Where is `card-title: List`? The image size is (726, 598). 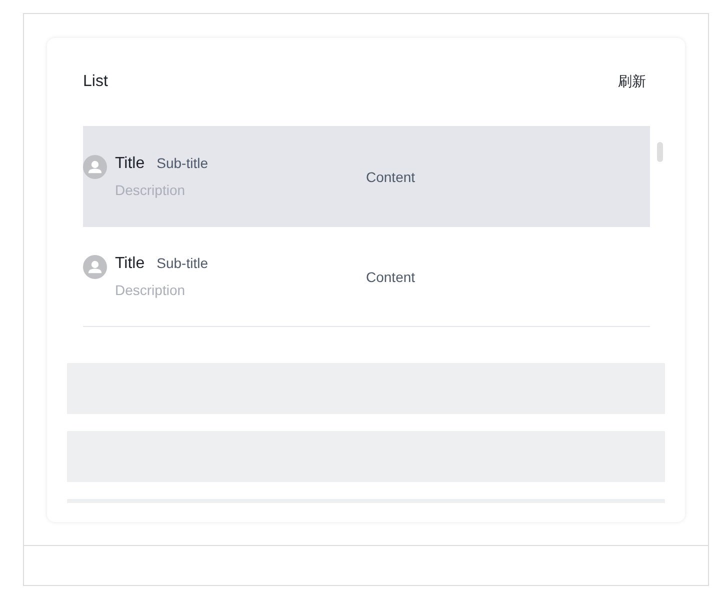
card-title: List is located at coordinates (95, 82).